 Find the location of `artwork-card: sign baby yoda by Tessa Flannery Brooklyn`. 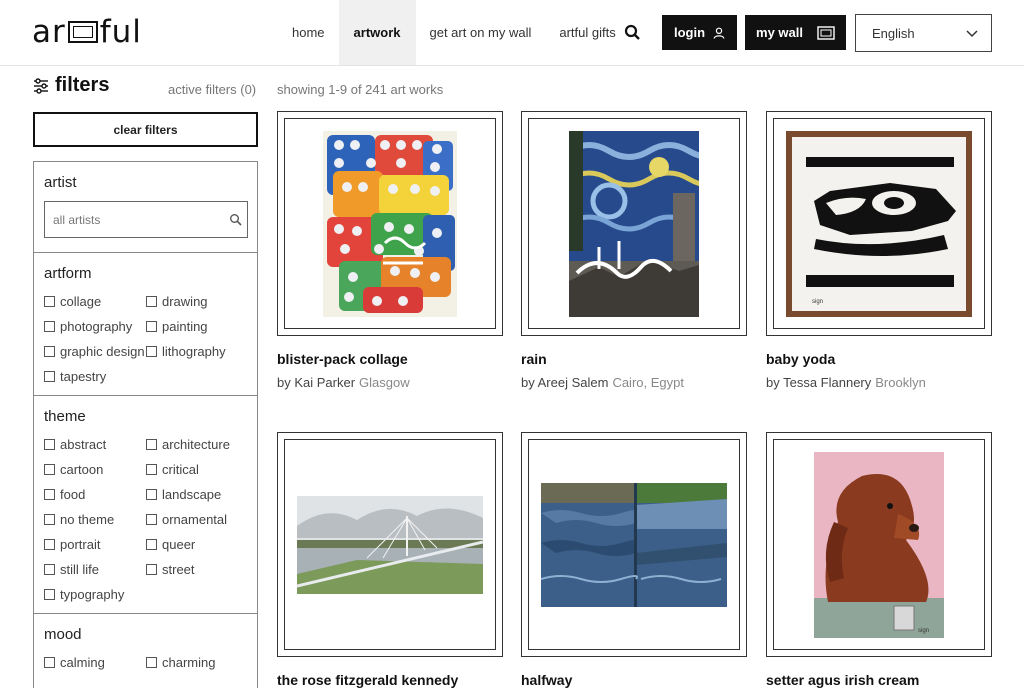

artwork-card: sign baby yoda by Tessa Flannery Brooklyn is located at coordinates (879, 250).